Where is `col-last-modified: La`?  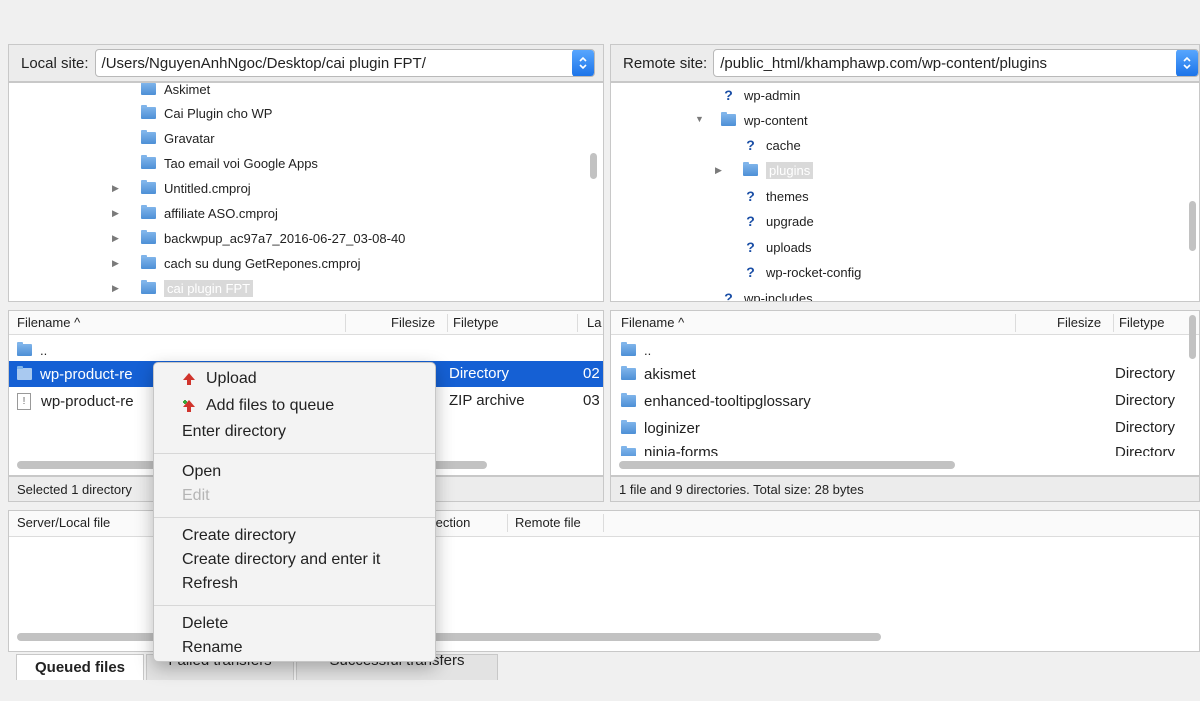
col-last-modified: La is located at coordinates (594, 322).